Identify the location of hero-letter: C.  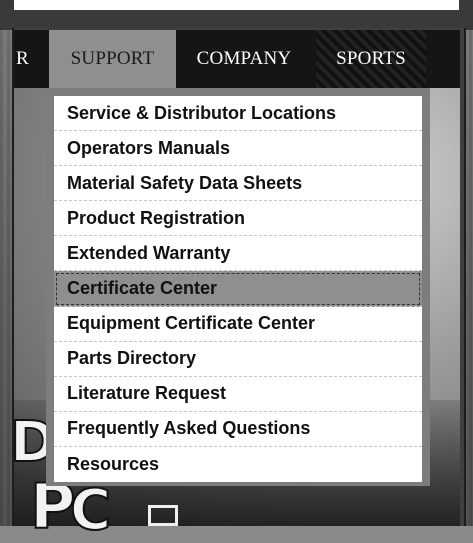
(90, 510).